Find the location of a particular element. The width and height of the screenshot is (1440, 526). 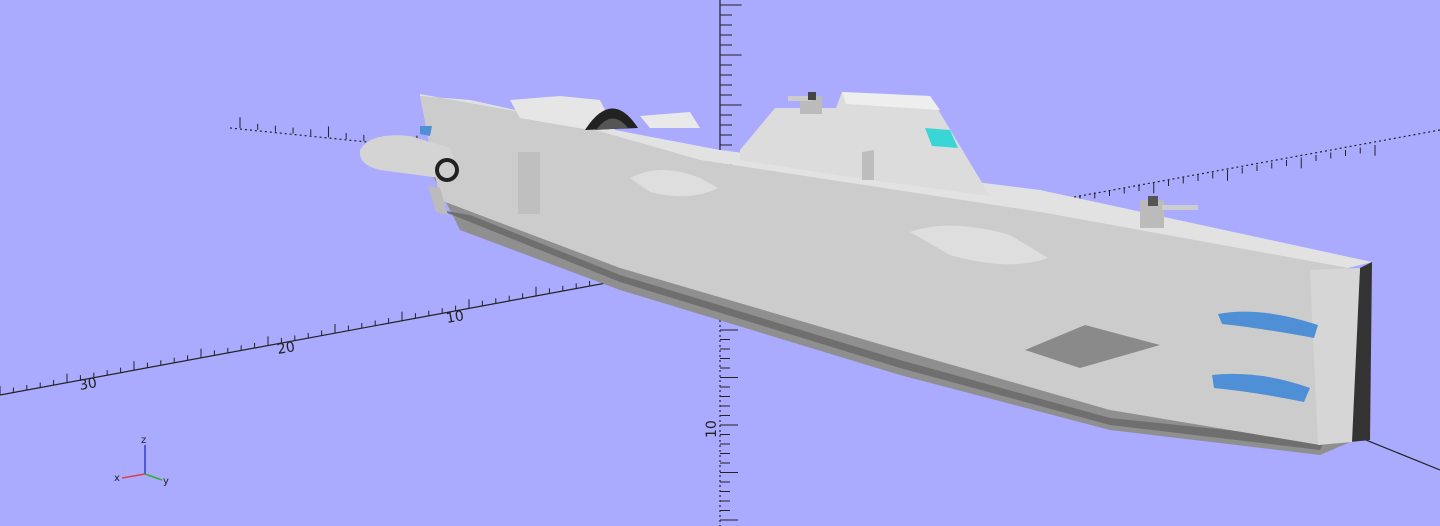

hull-panel-forward is located at coordinates (529, 183).